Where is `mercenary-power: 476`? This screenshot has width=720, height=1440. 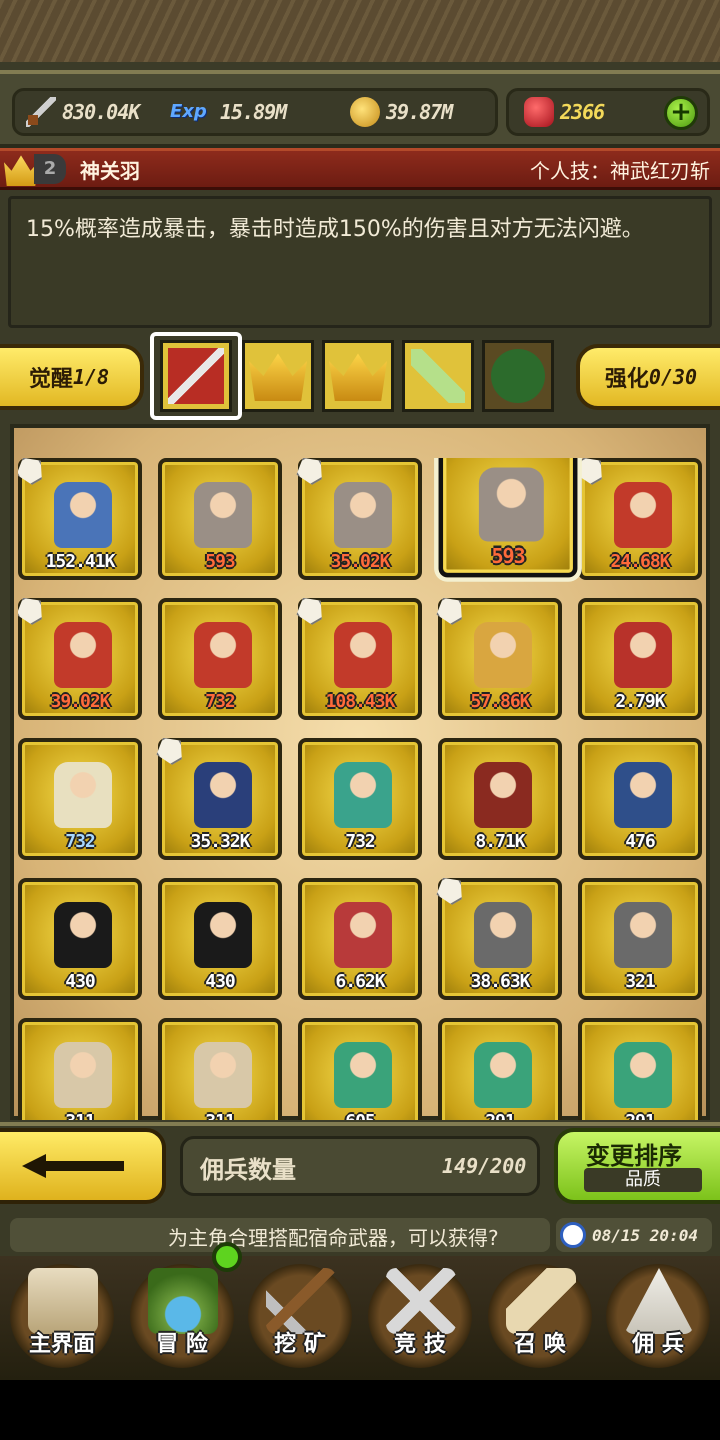
mercenary-power: 476 is located at coordinates (640, 841).